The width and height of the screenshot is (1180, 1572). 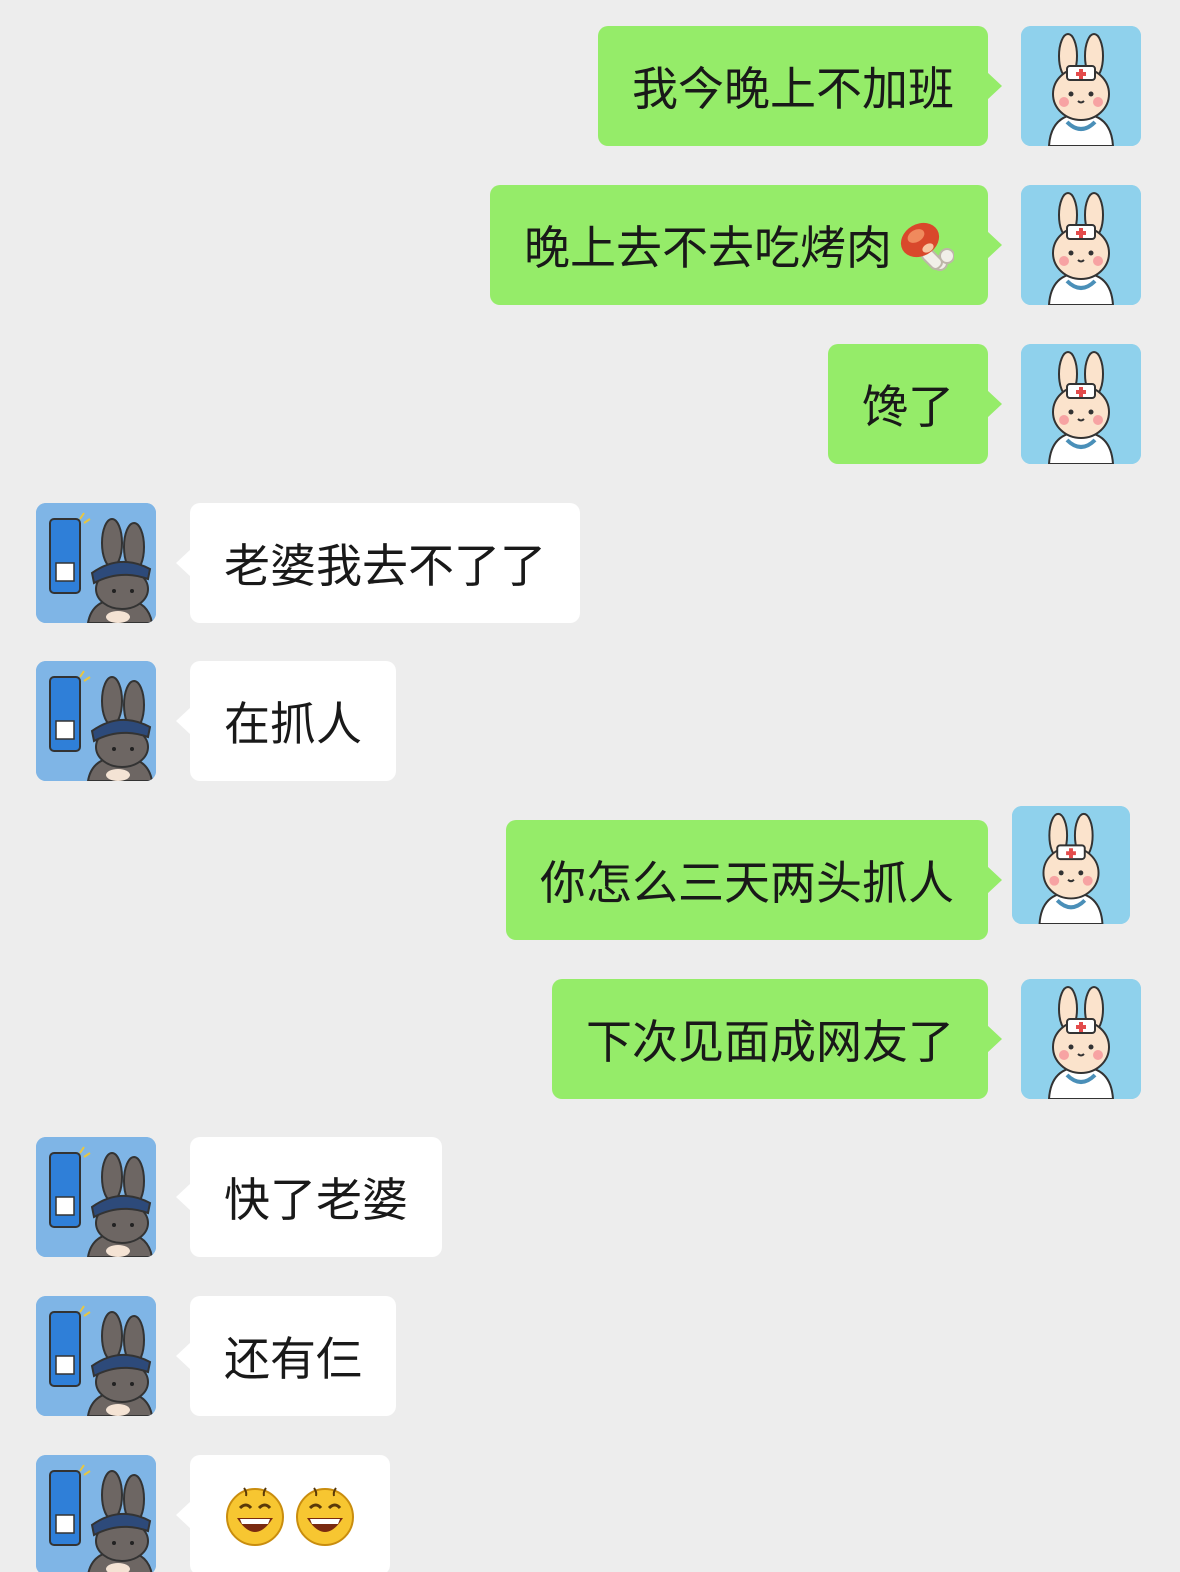 What do you see at coordinates (293, 1359) in the screenshot?
I see `message-text: 还有仨` at bounding box center [293, 1359].